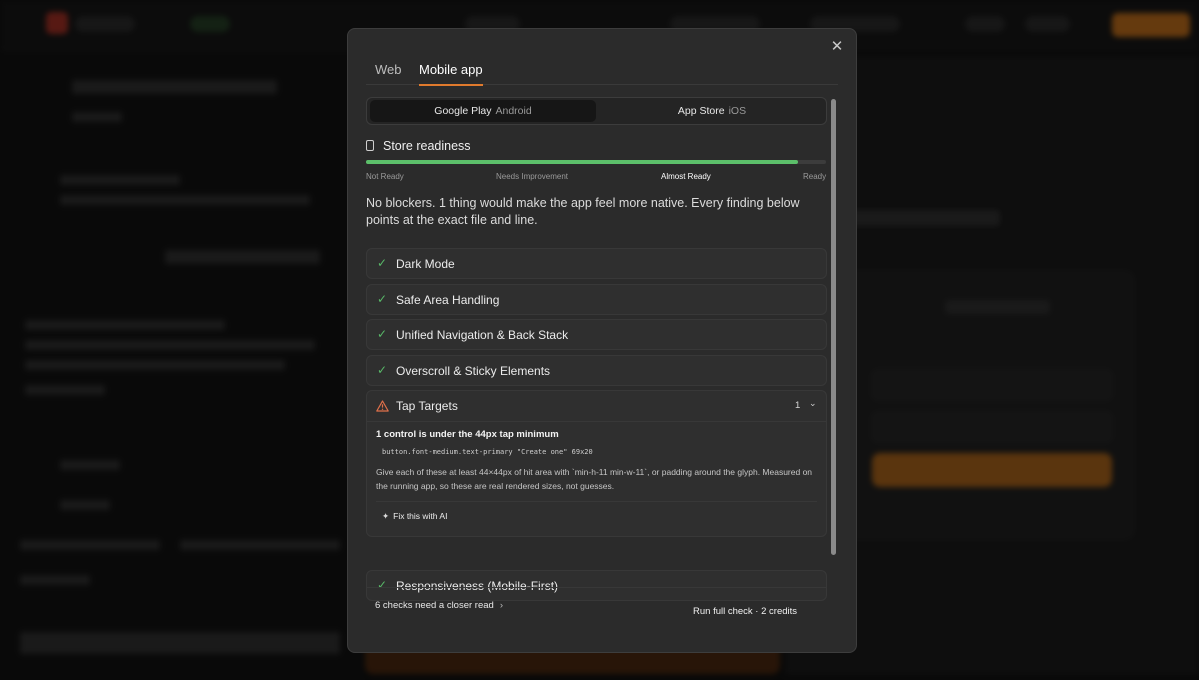 Image resolution: width=1199 pixels, height=680 pixels. Describe the element at coordinates (425, 264) in the screenshot. I see `check-label: Dark Mode` at that location.